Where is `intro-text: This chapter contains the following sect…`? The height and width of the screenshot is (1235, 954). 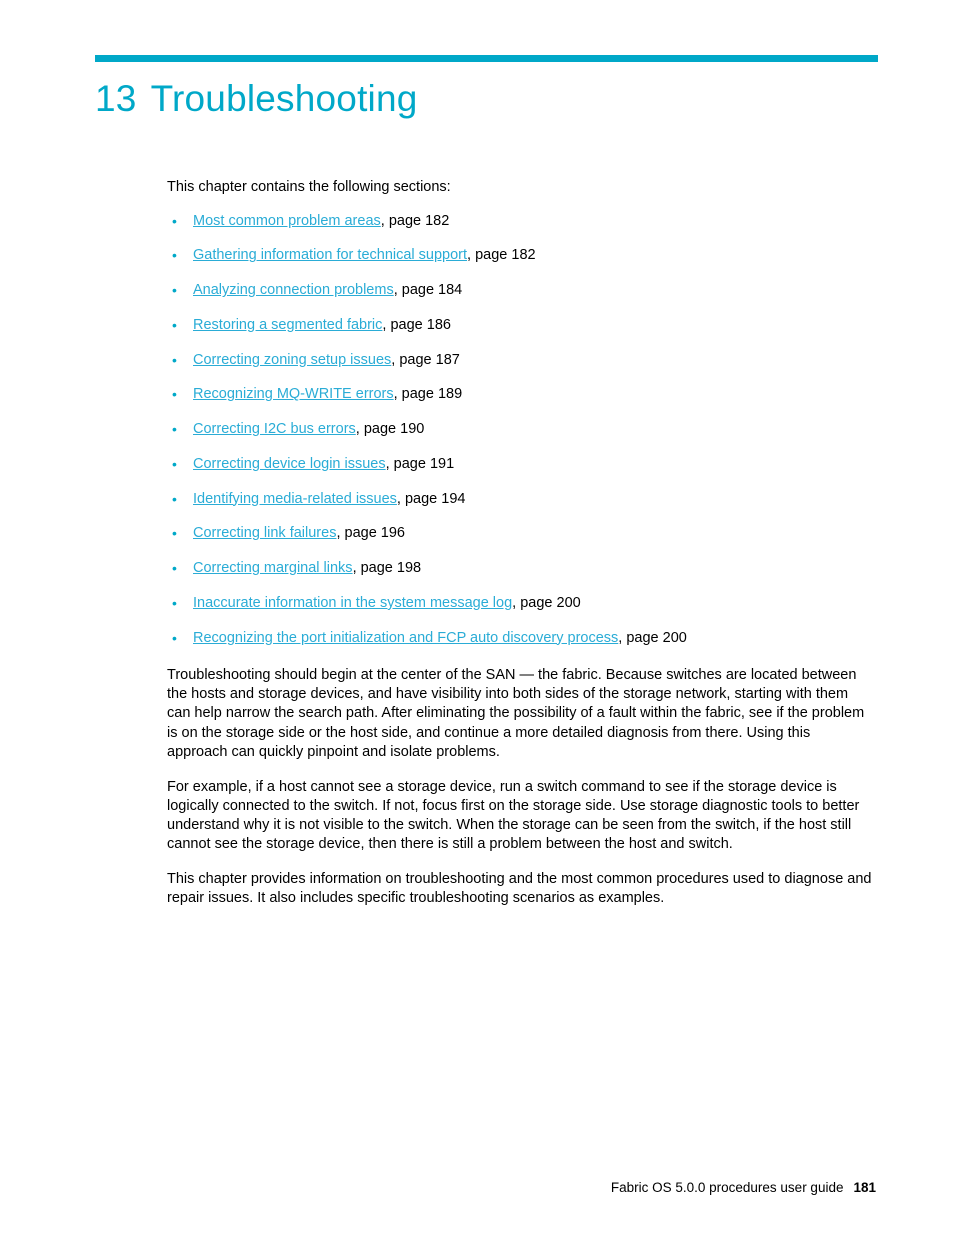
intro-text: This chapter contains the following sect… is located at coordinates (309, 187).